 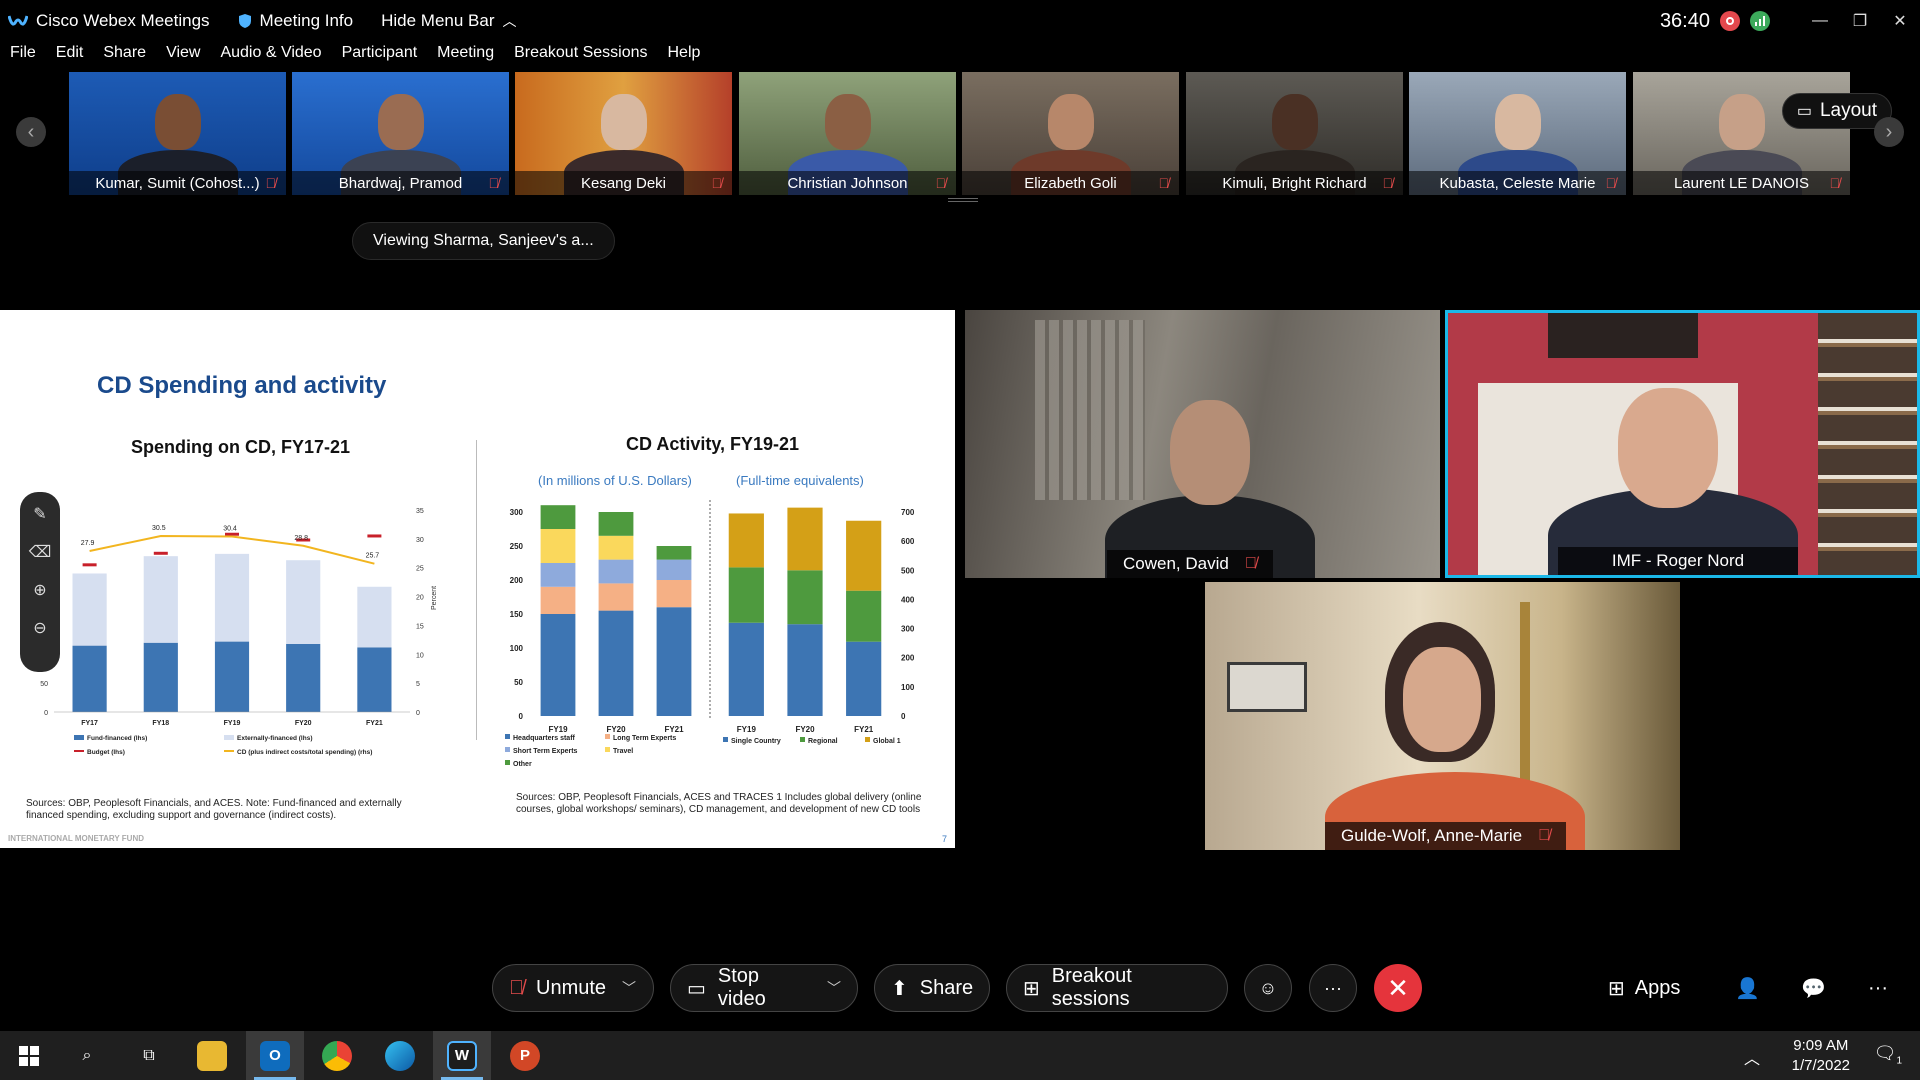 What do you see at coordinates (960, 1055) in the screenshot?
I see `windows-taskbar: ⌕ ⧉ O W P ︿ 9:09 AM 1/7/2022 🗨1` at bounding box center [960, 1055].